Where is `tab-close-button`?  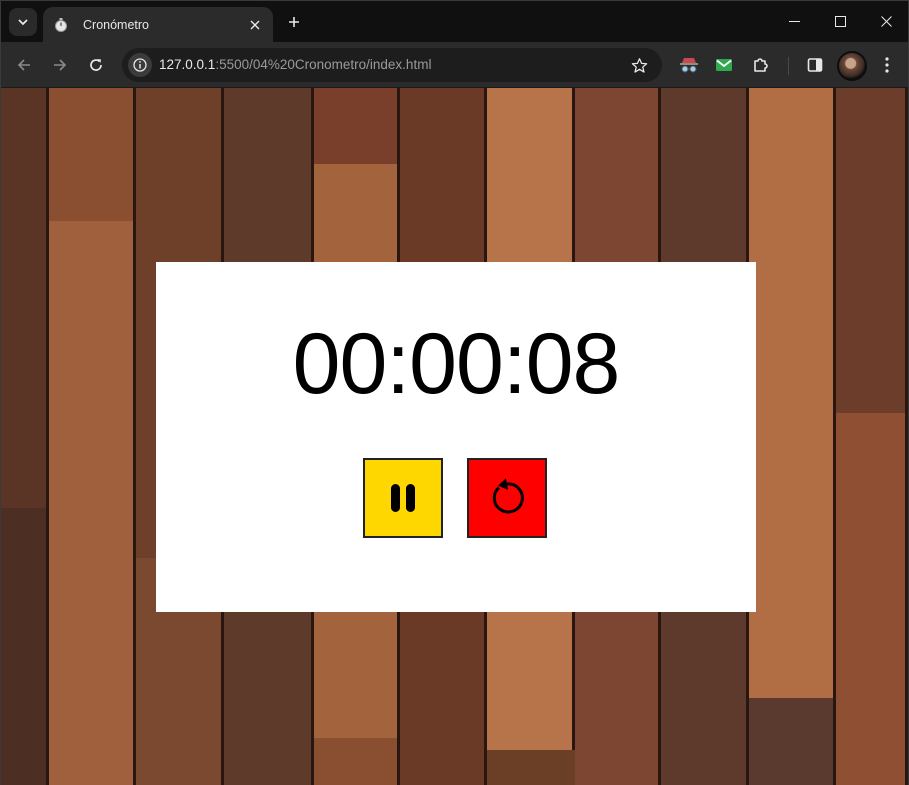
tab-close-button is located at coordinates (255, 25).